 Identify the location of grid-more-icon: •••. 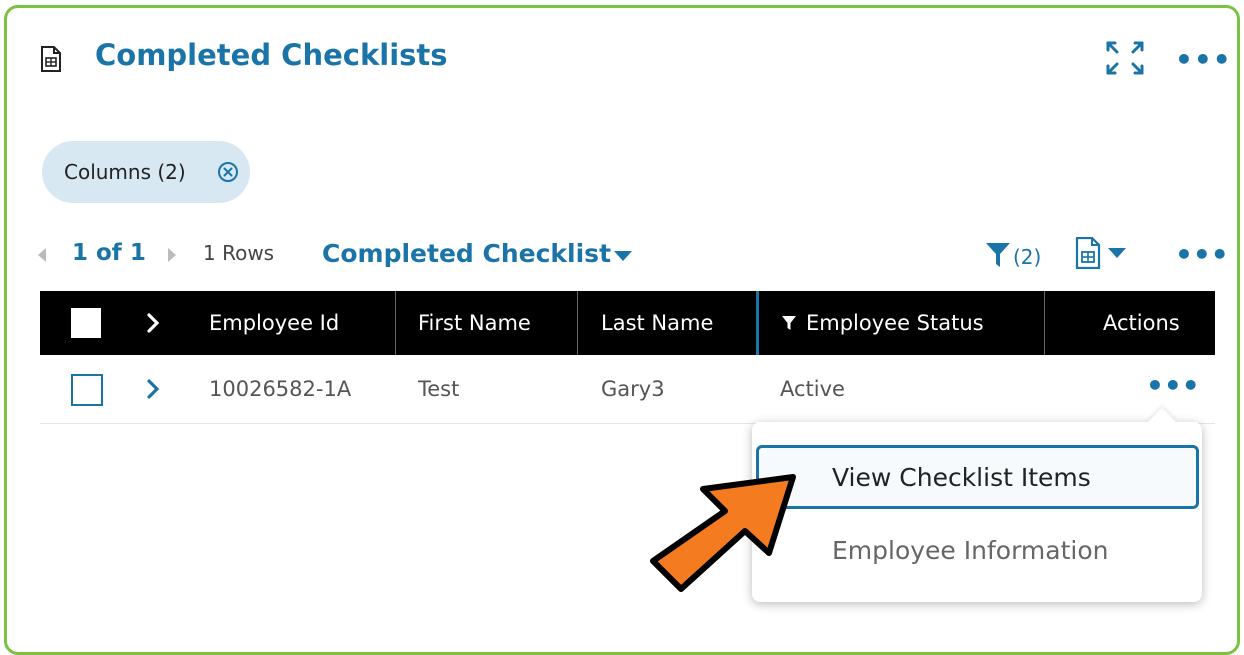
(1202, 254).